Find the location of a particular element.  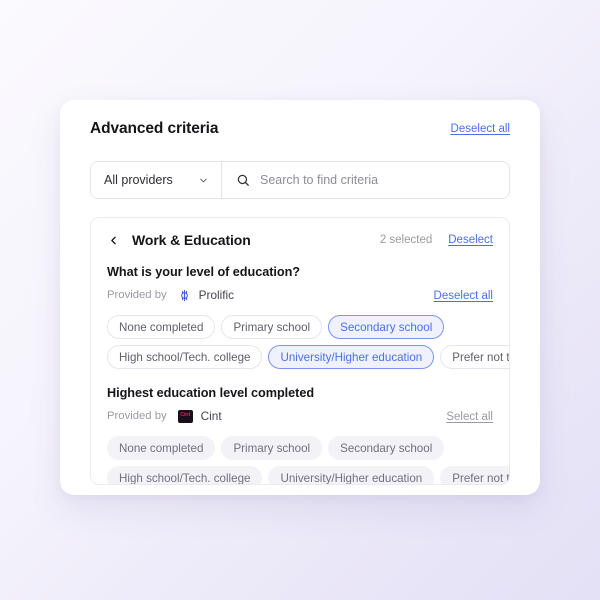

cint-logo-text: Cint is located at coordinates (185, 415).